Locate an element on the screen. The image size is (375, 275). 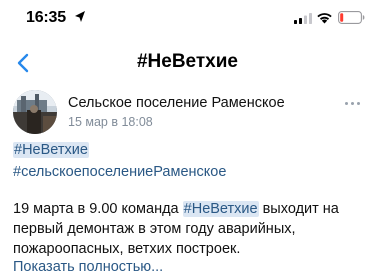
signal-icon is located at coordinates (303, 18).